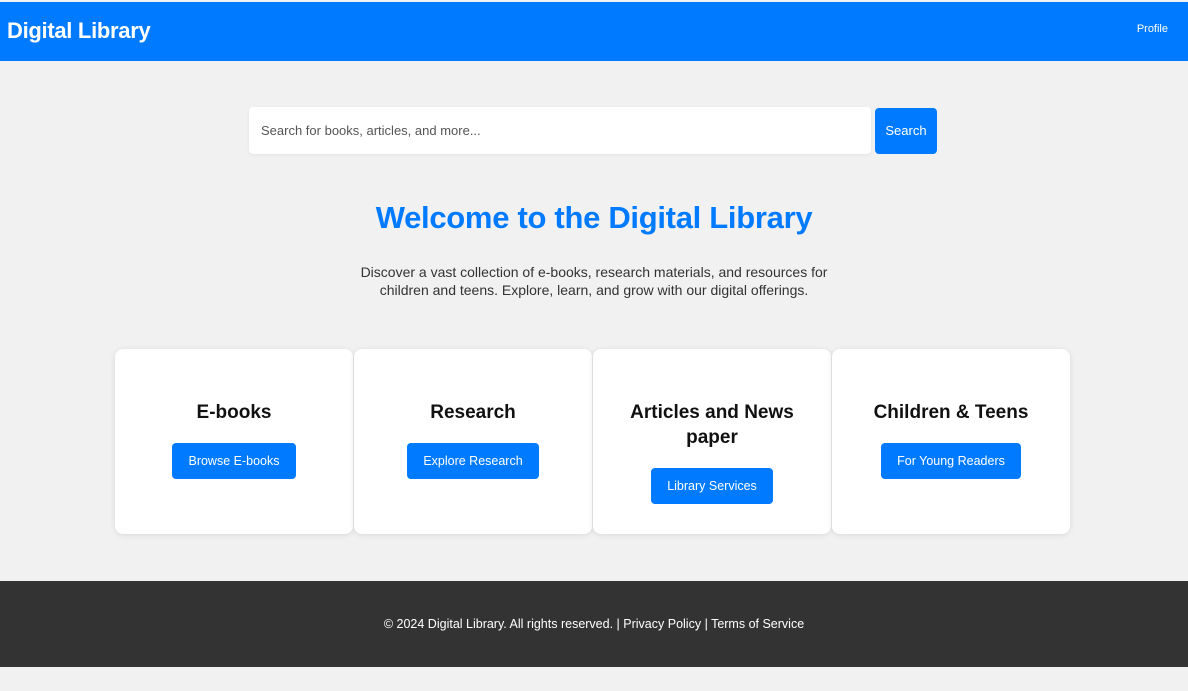 The image size is (1188, 691). Describe the element at coordinates (594, 217) in the screenshot. I see `page-title: Welcome to the Digital Library` at that location.